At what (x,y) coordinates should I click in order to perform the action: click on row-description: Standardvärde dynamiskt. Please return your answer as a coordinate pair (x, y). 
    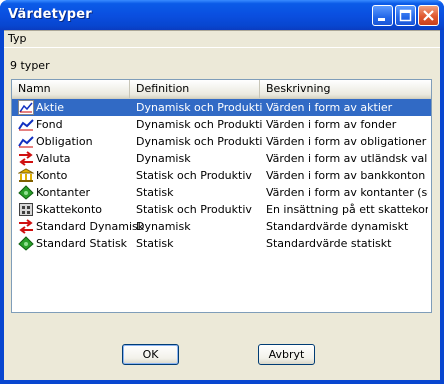
    Looking at the image, I should click on (337, 226).